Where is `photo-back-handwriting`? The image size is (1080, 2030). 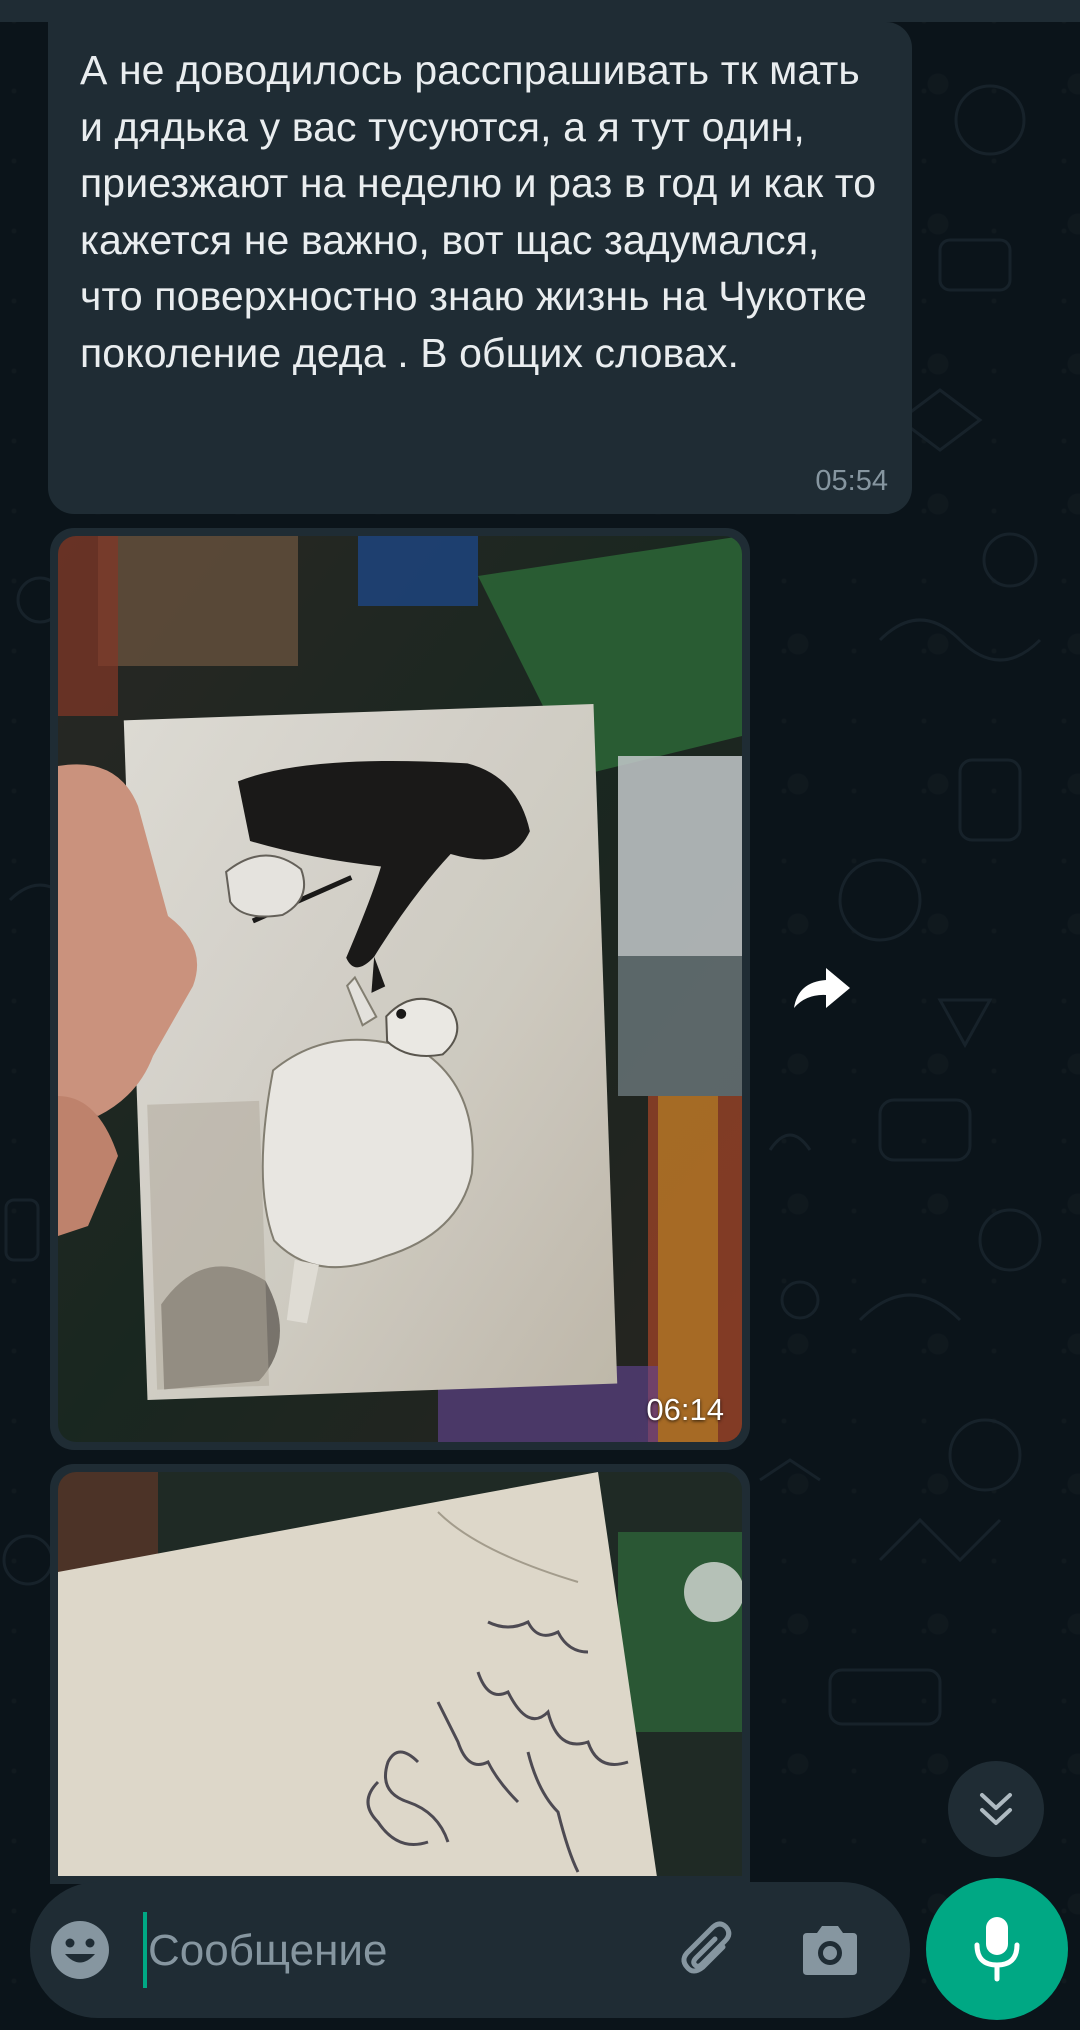 photo-back-handwriting is located at coordinates (400, 1674).